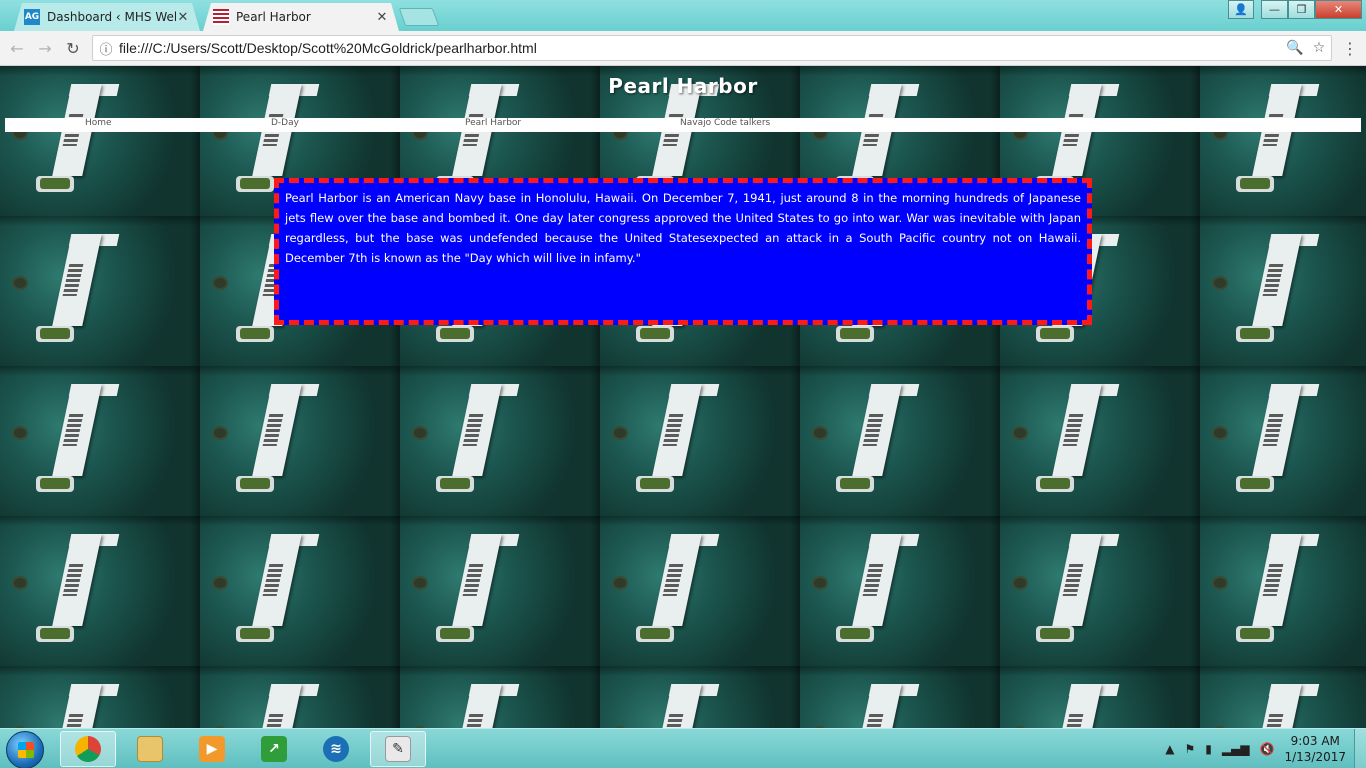 The image size is (1366, 768). What do you see at coordinates (32, 17) in the screenshot?
I see `ag-favicon-icon: AG` at bounding box center [32, 17].